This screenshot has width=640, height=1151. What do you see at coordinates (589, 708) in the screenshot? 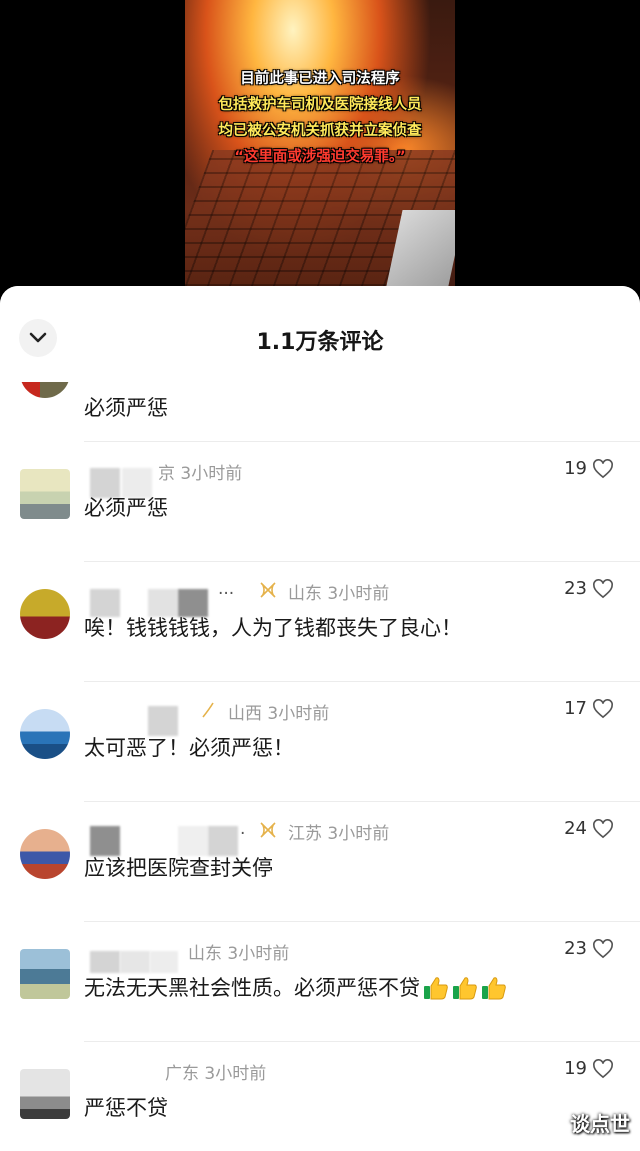
I see `like-button: 17` at bounding box center [589, 708].